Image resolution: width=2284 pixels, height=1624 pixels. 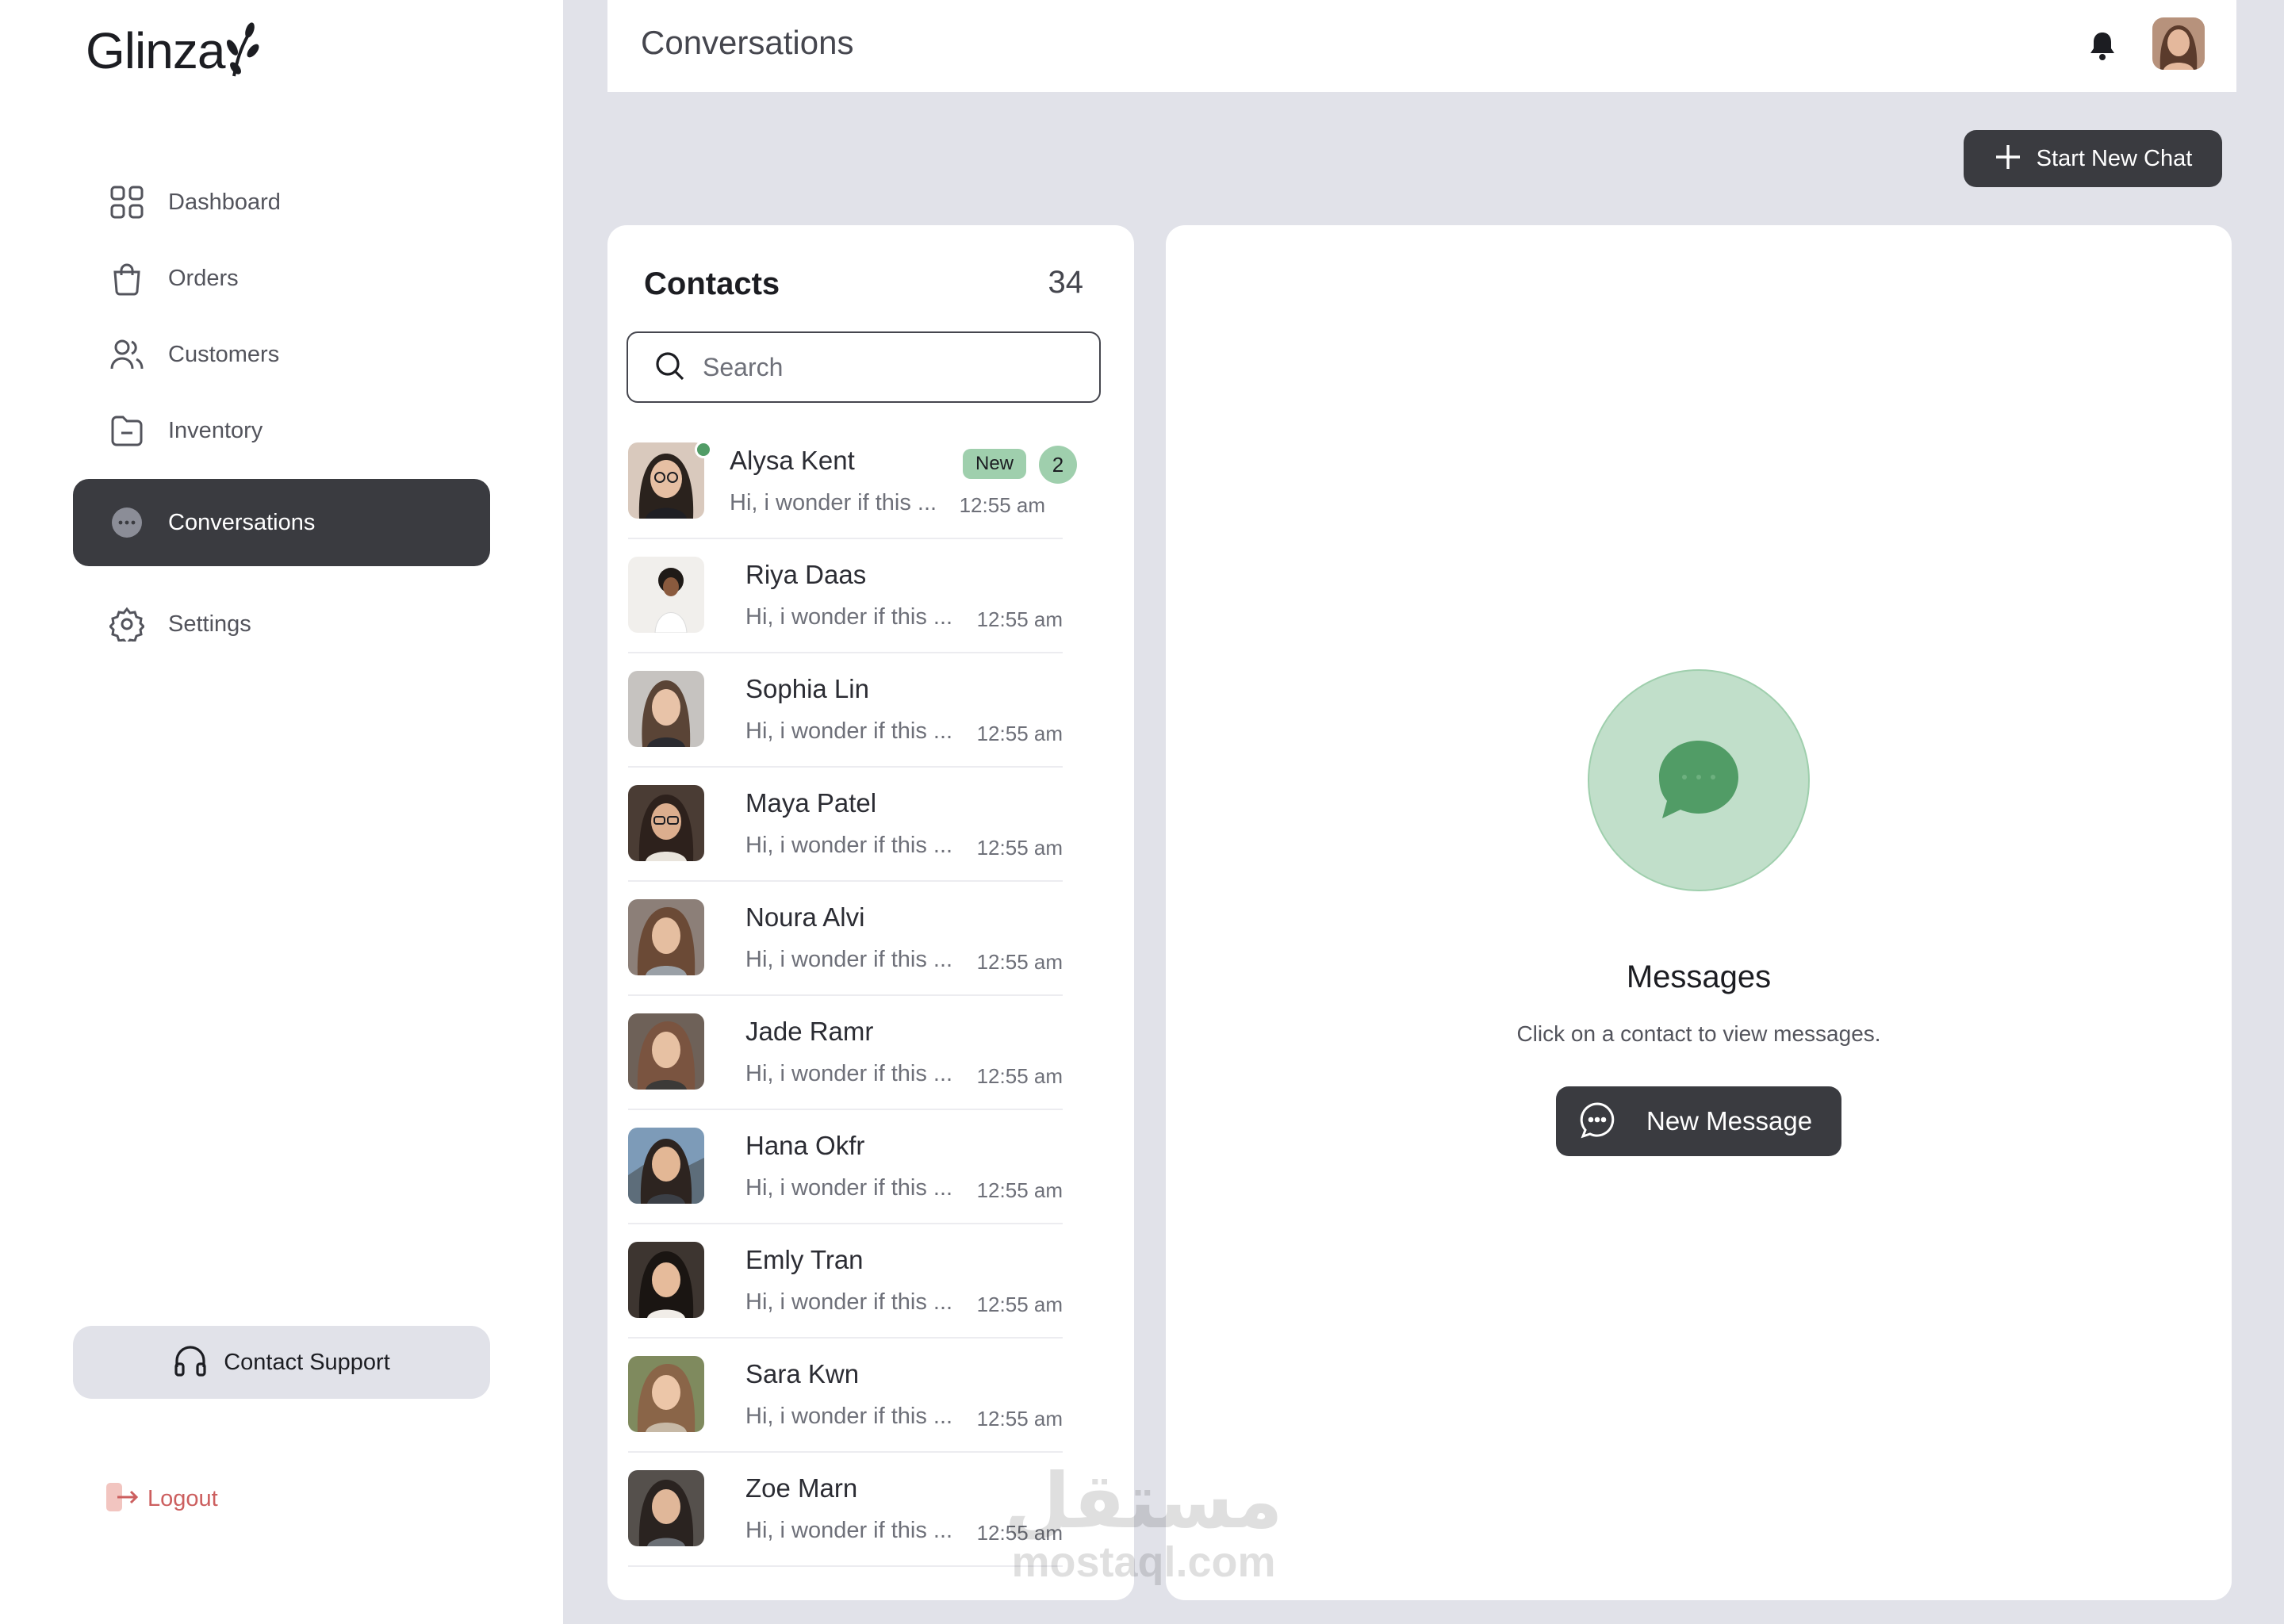 What do you see at coordinates (183, 1498) in the screenshot?
I see `logout-label: Logout` at bounding box center [183, 1498].